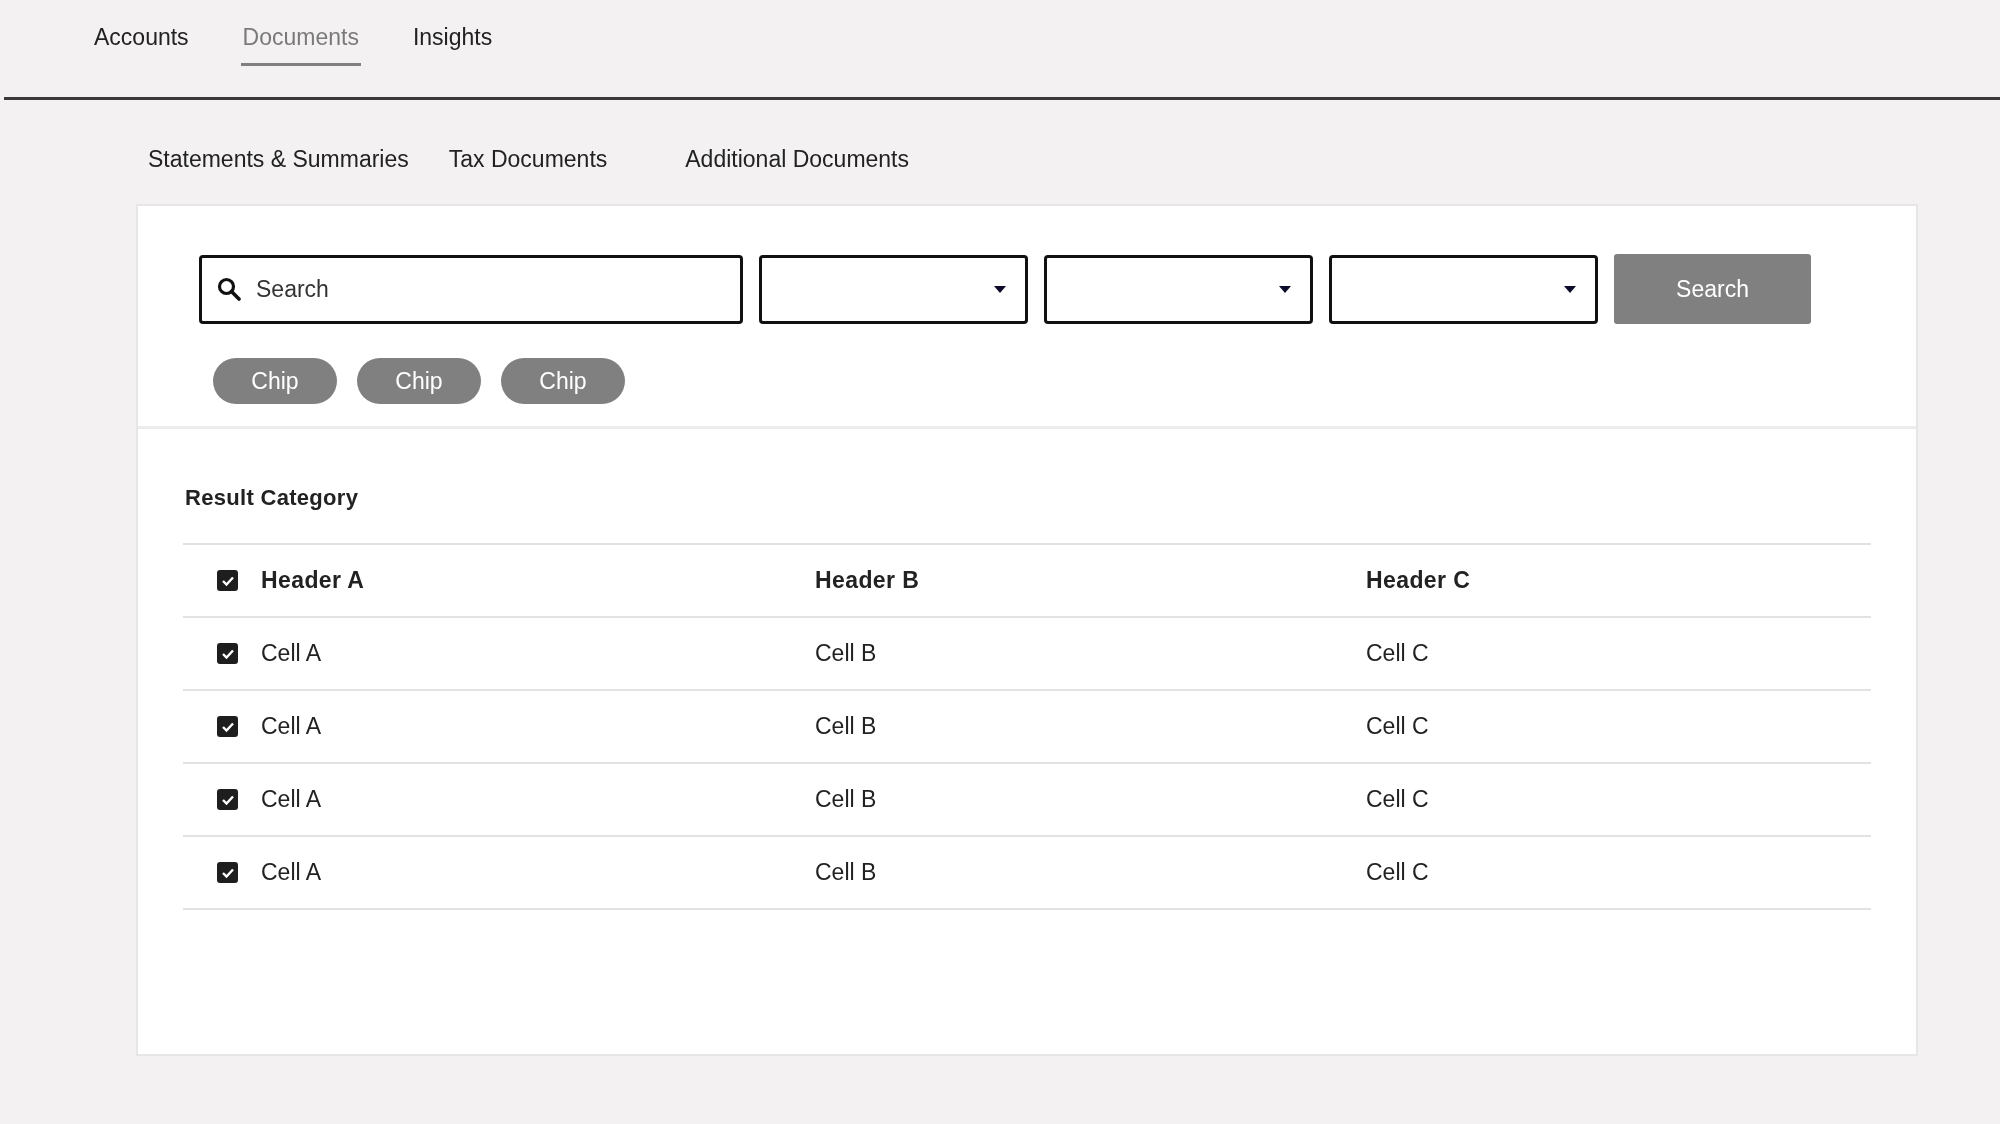  What do you see at coordinates (867, 580) in the screenshot?
I see `column-header: Header B` at bounding box center [867, 580].